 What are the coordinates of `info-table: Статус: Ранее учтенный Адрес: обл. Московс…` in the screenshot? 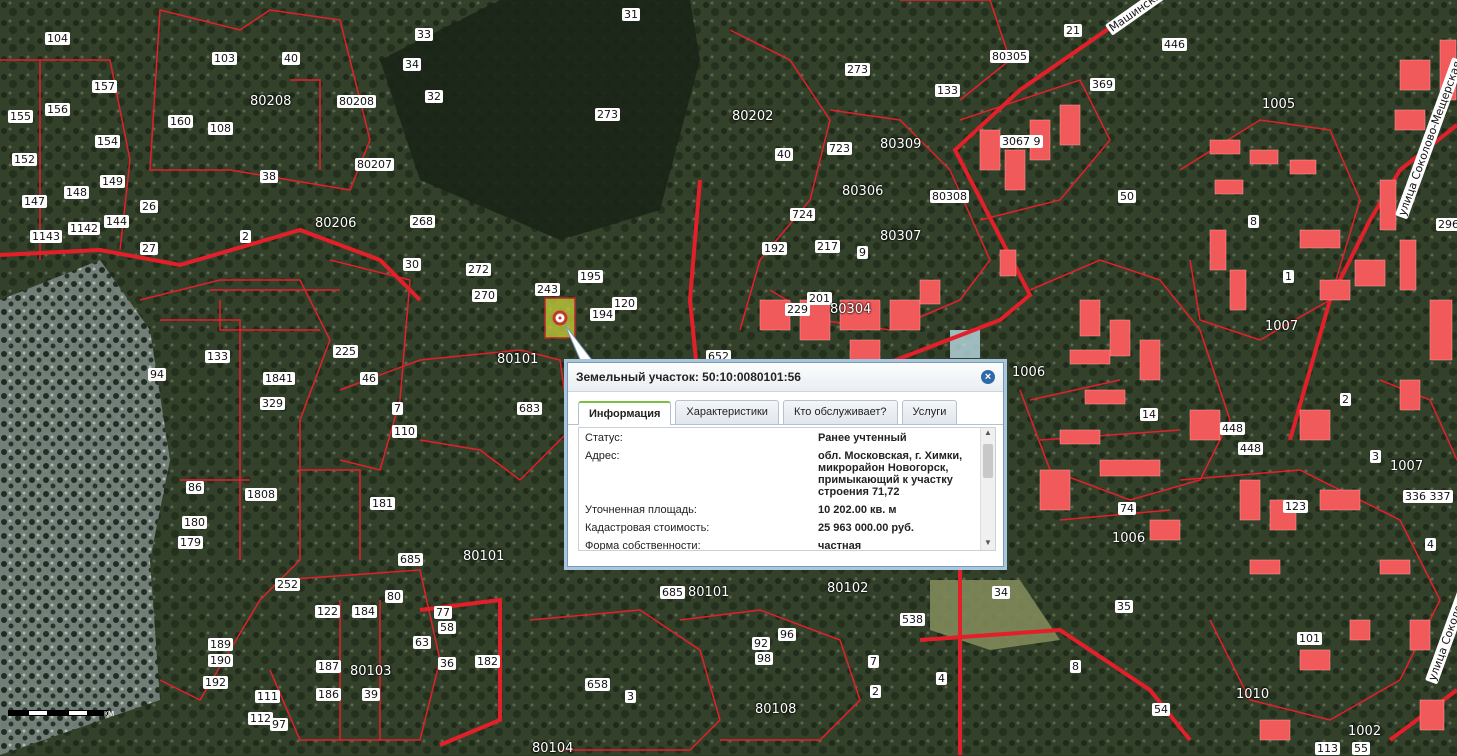 It's located at (780, 491).